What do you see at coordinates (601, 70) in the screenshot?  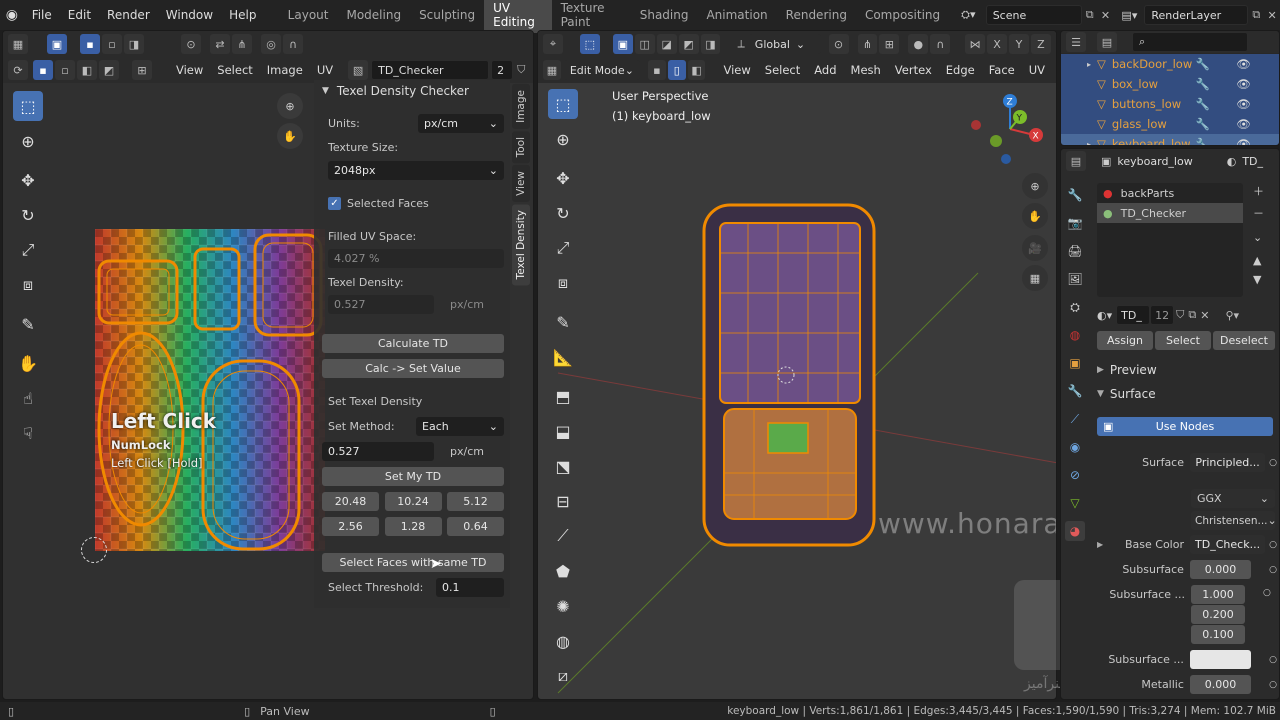 I see `mode-dropdown: Edit Mode ⌄` at bounding box center [601, 70].